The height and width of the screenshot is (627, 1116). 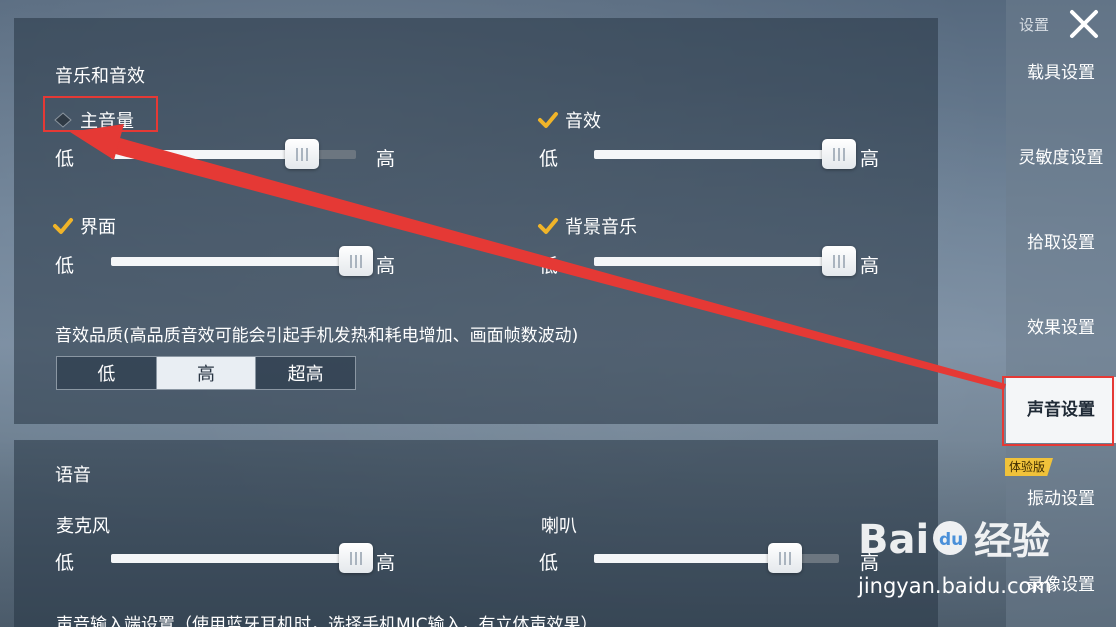 I want to click on baidu-watermark-logo: Bai du 经验, so click(x=954, y=540).